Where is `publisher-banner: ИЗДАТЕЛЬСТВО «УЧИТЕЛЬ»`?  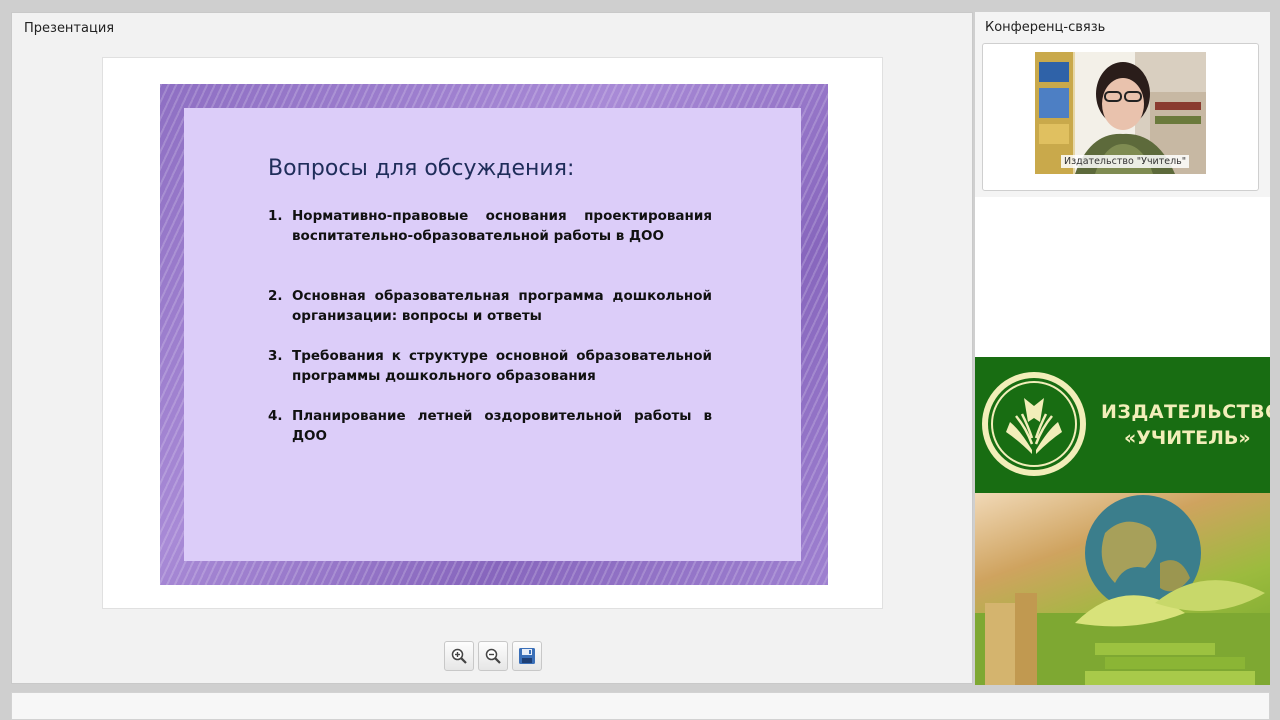 publisher-banner: ИЗДАТЕЛЬСТВО «УЧИТЕЛЬ» is located at coordinates (1122, 521).